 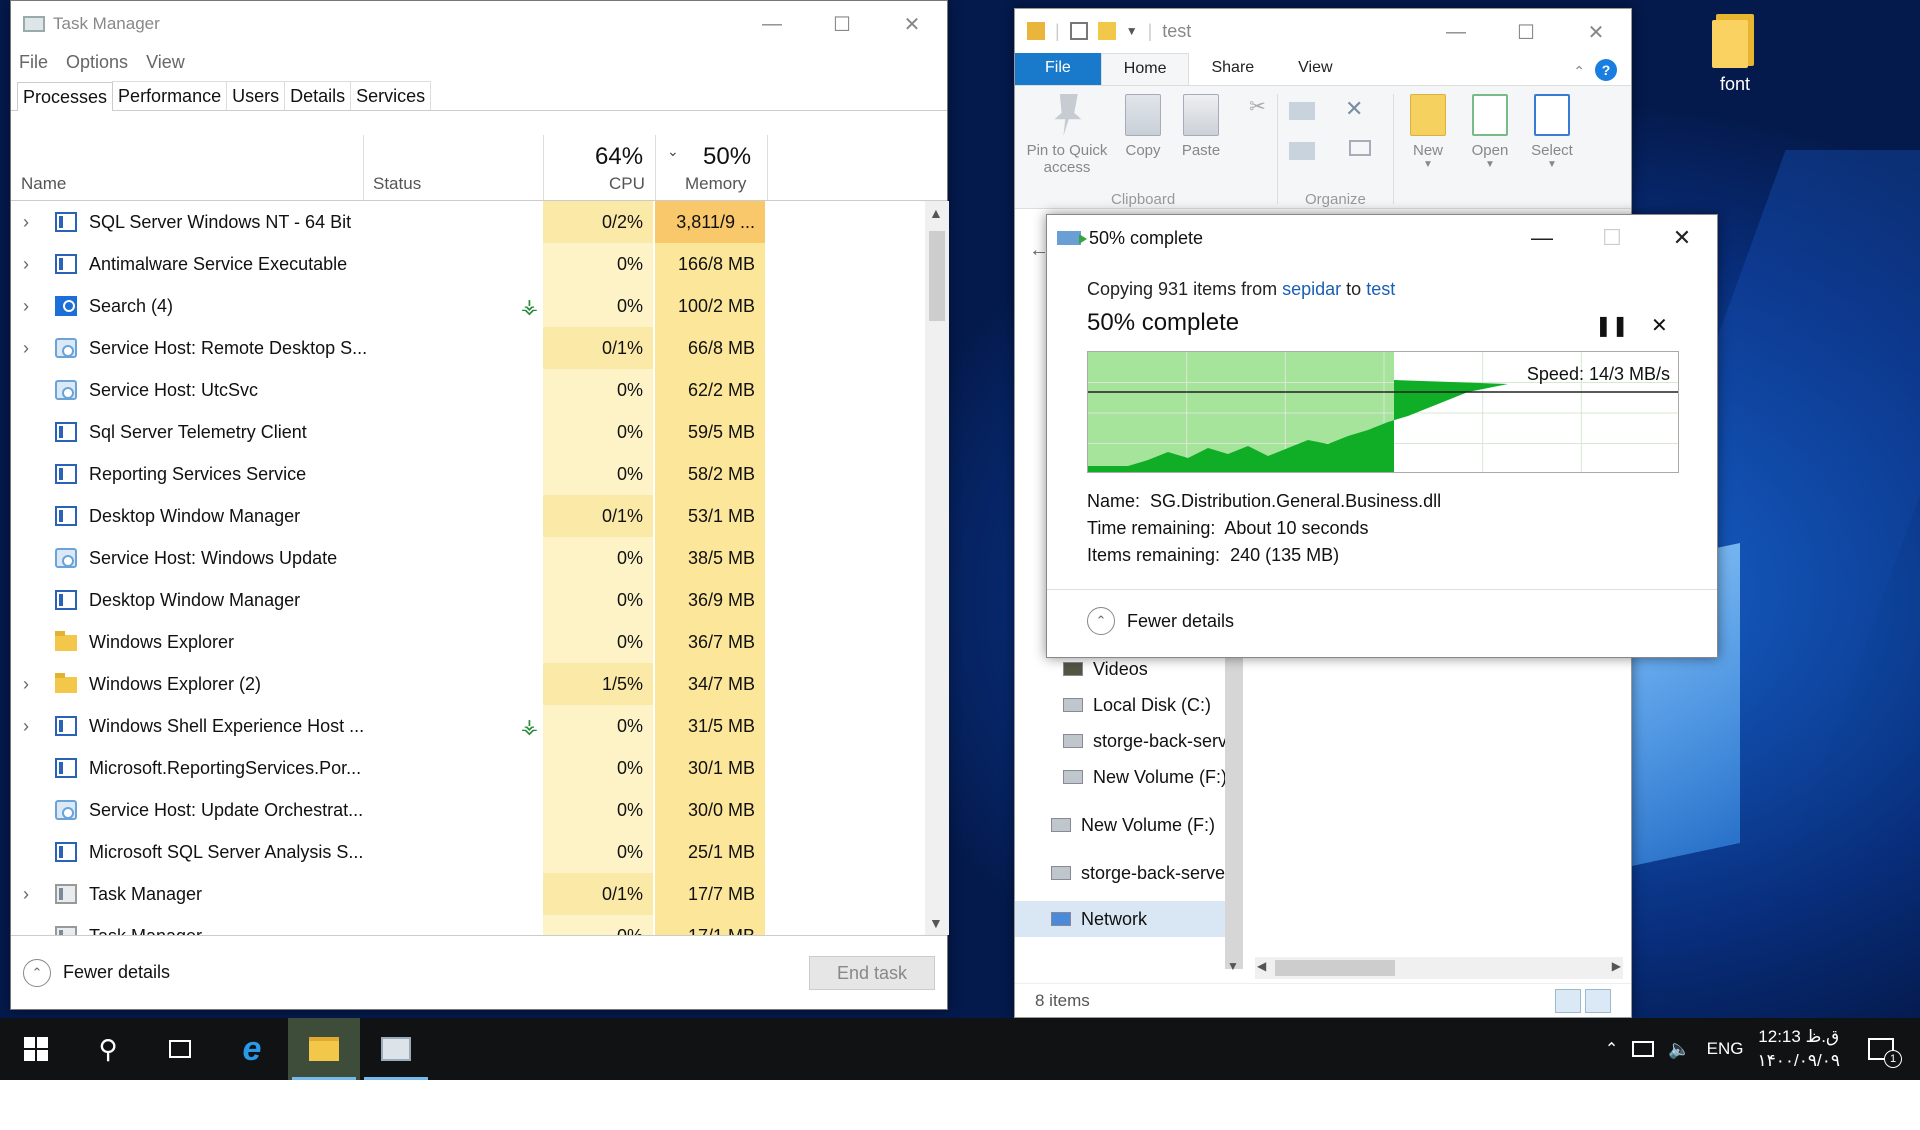 I want to click on scroll-left-icon: ◀, so click(x=1261, y=966).